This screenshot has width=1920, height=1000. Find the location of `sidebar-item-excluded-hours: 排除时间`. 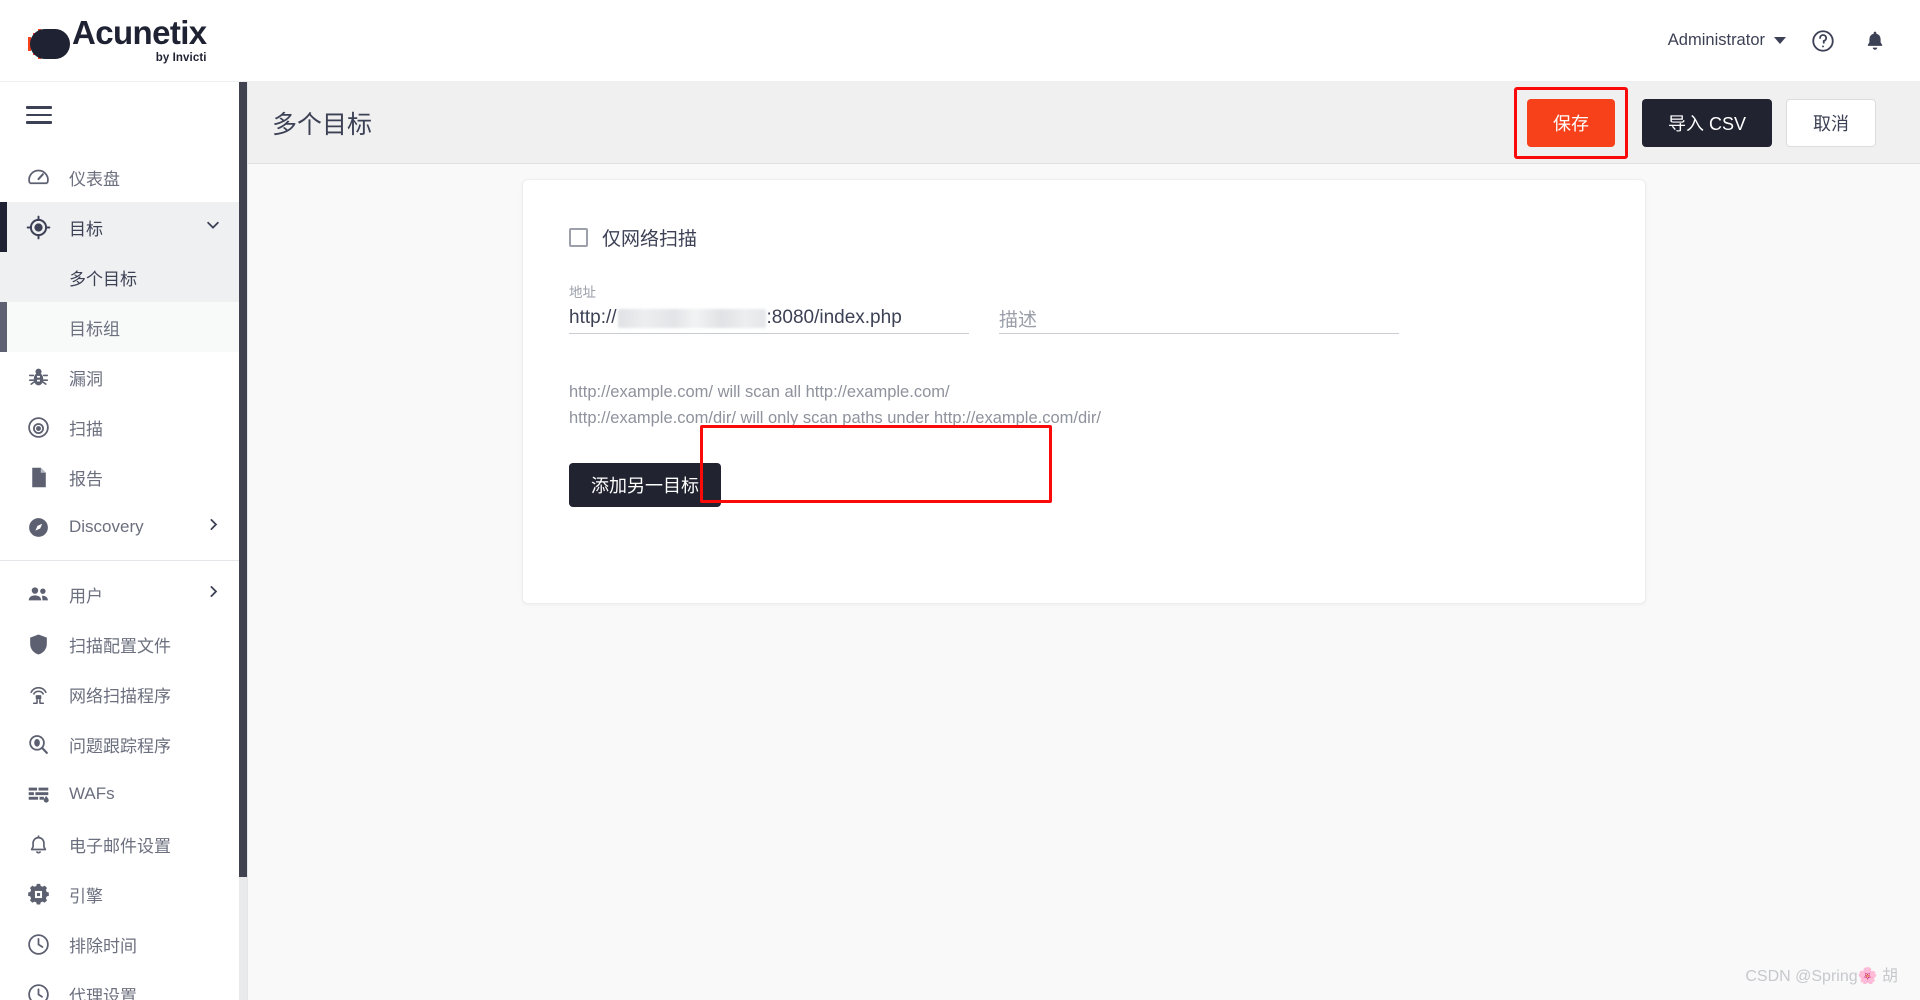

sidebar-item-excluded-hours: 排除时间 is located at coordinates (123, 944).